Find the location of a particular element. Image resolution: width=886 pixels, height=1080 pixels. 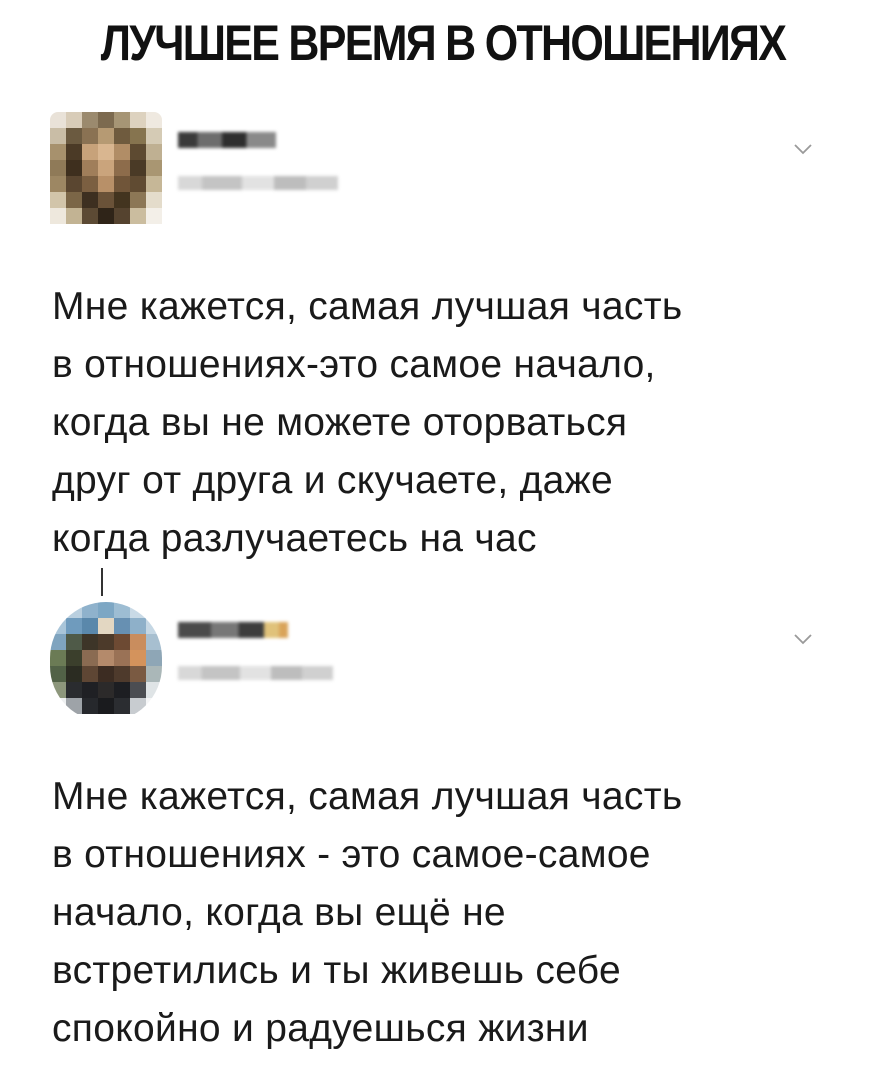

tweet-text-line: когда разлучаетесь на час is located at coordinates (294, 538).